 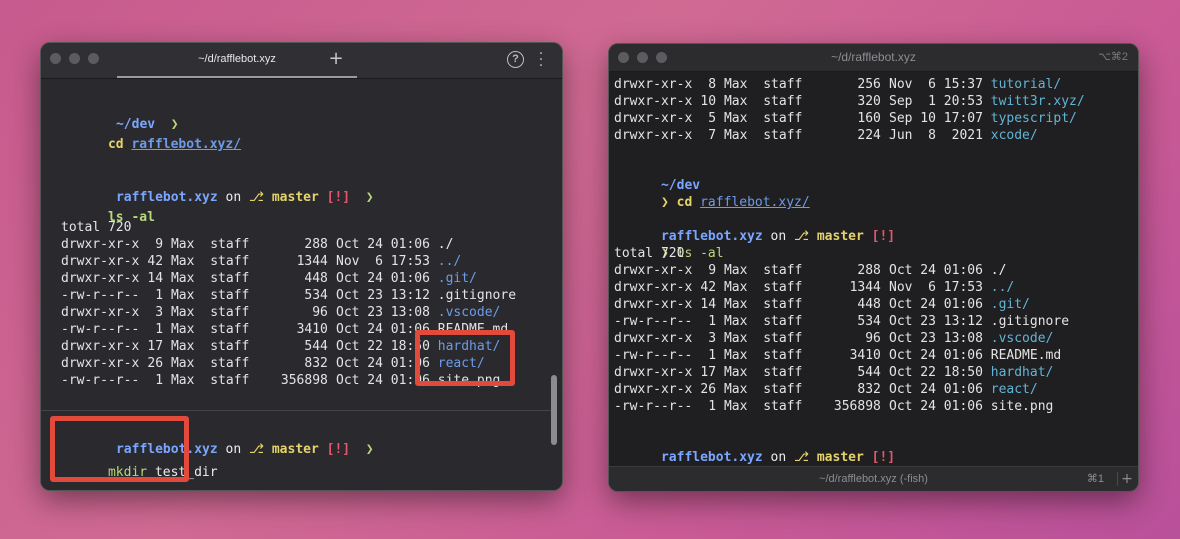 What do you see at coordinates (936, 118) in the screenshot?
I see `file-date: Sep 10 17:07` at bounding box center [936, 118].